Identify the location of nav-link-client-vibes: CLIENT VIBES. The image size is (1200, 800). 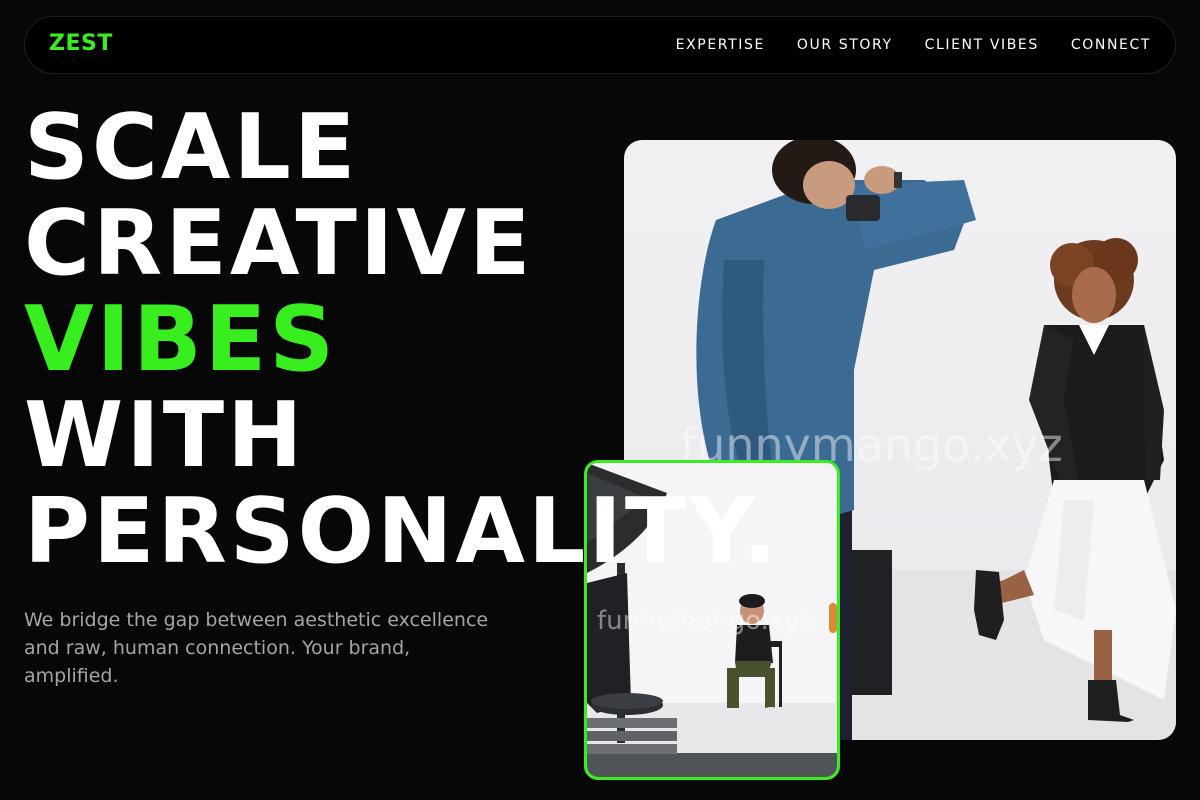
(982, 45).